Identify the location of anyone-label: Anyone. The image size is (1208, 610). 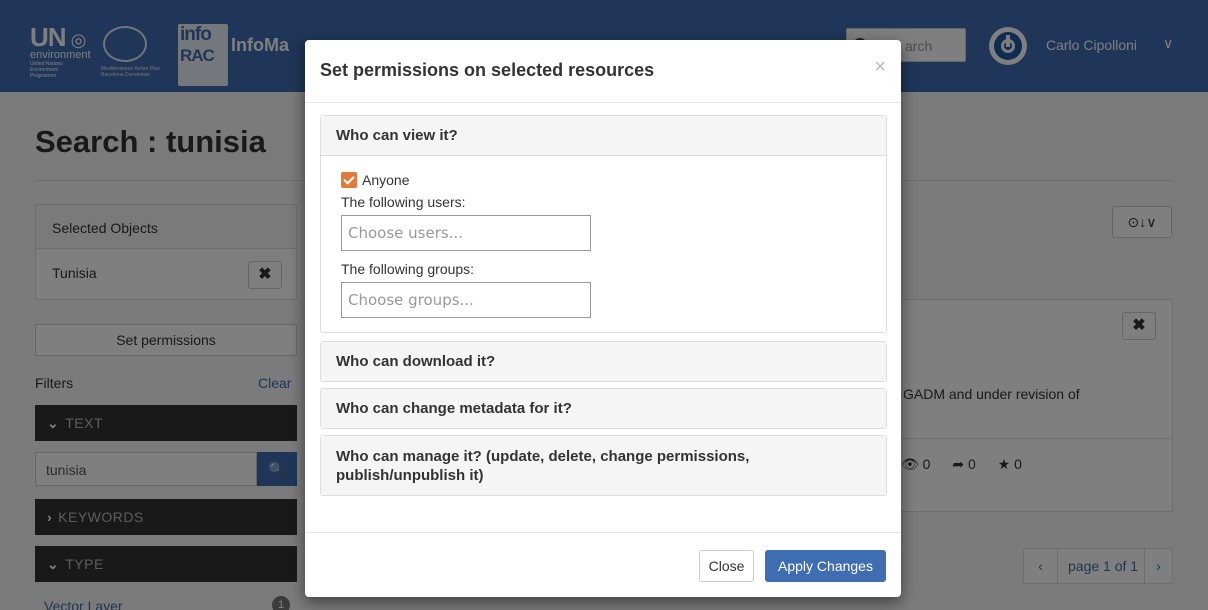
(386, 180).